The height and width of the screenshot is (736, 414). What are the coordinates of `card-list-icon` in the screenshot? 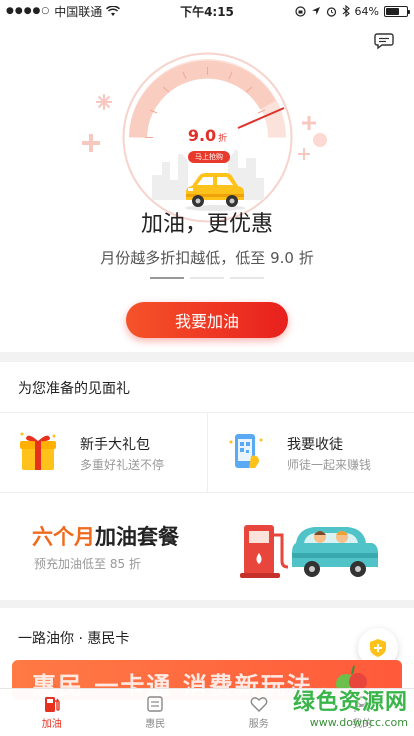 It's located at (155, 704).